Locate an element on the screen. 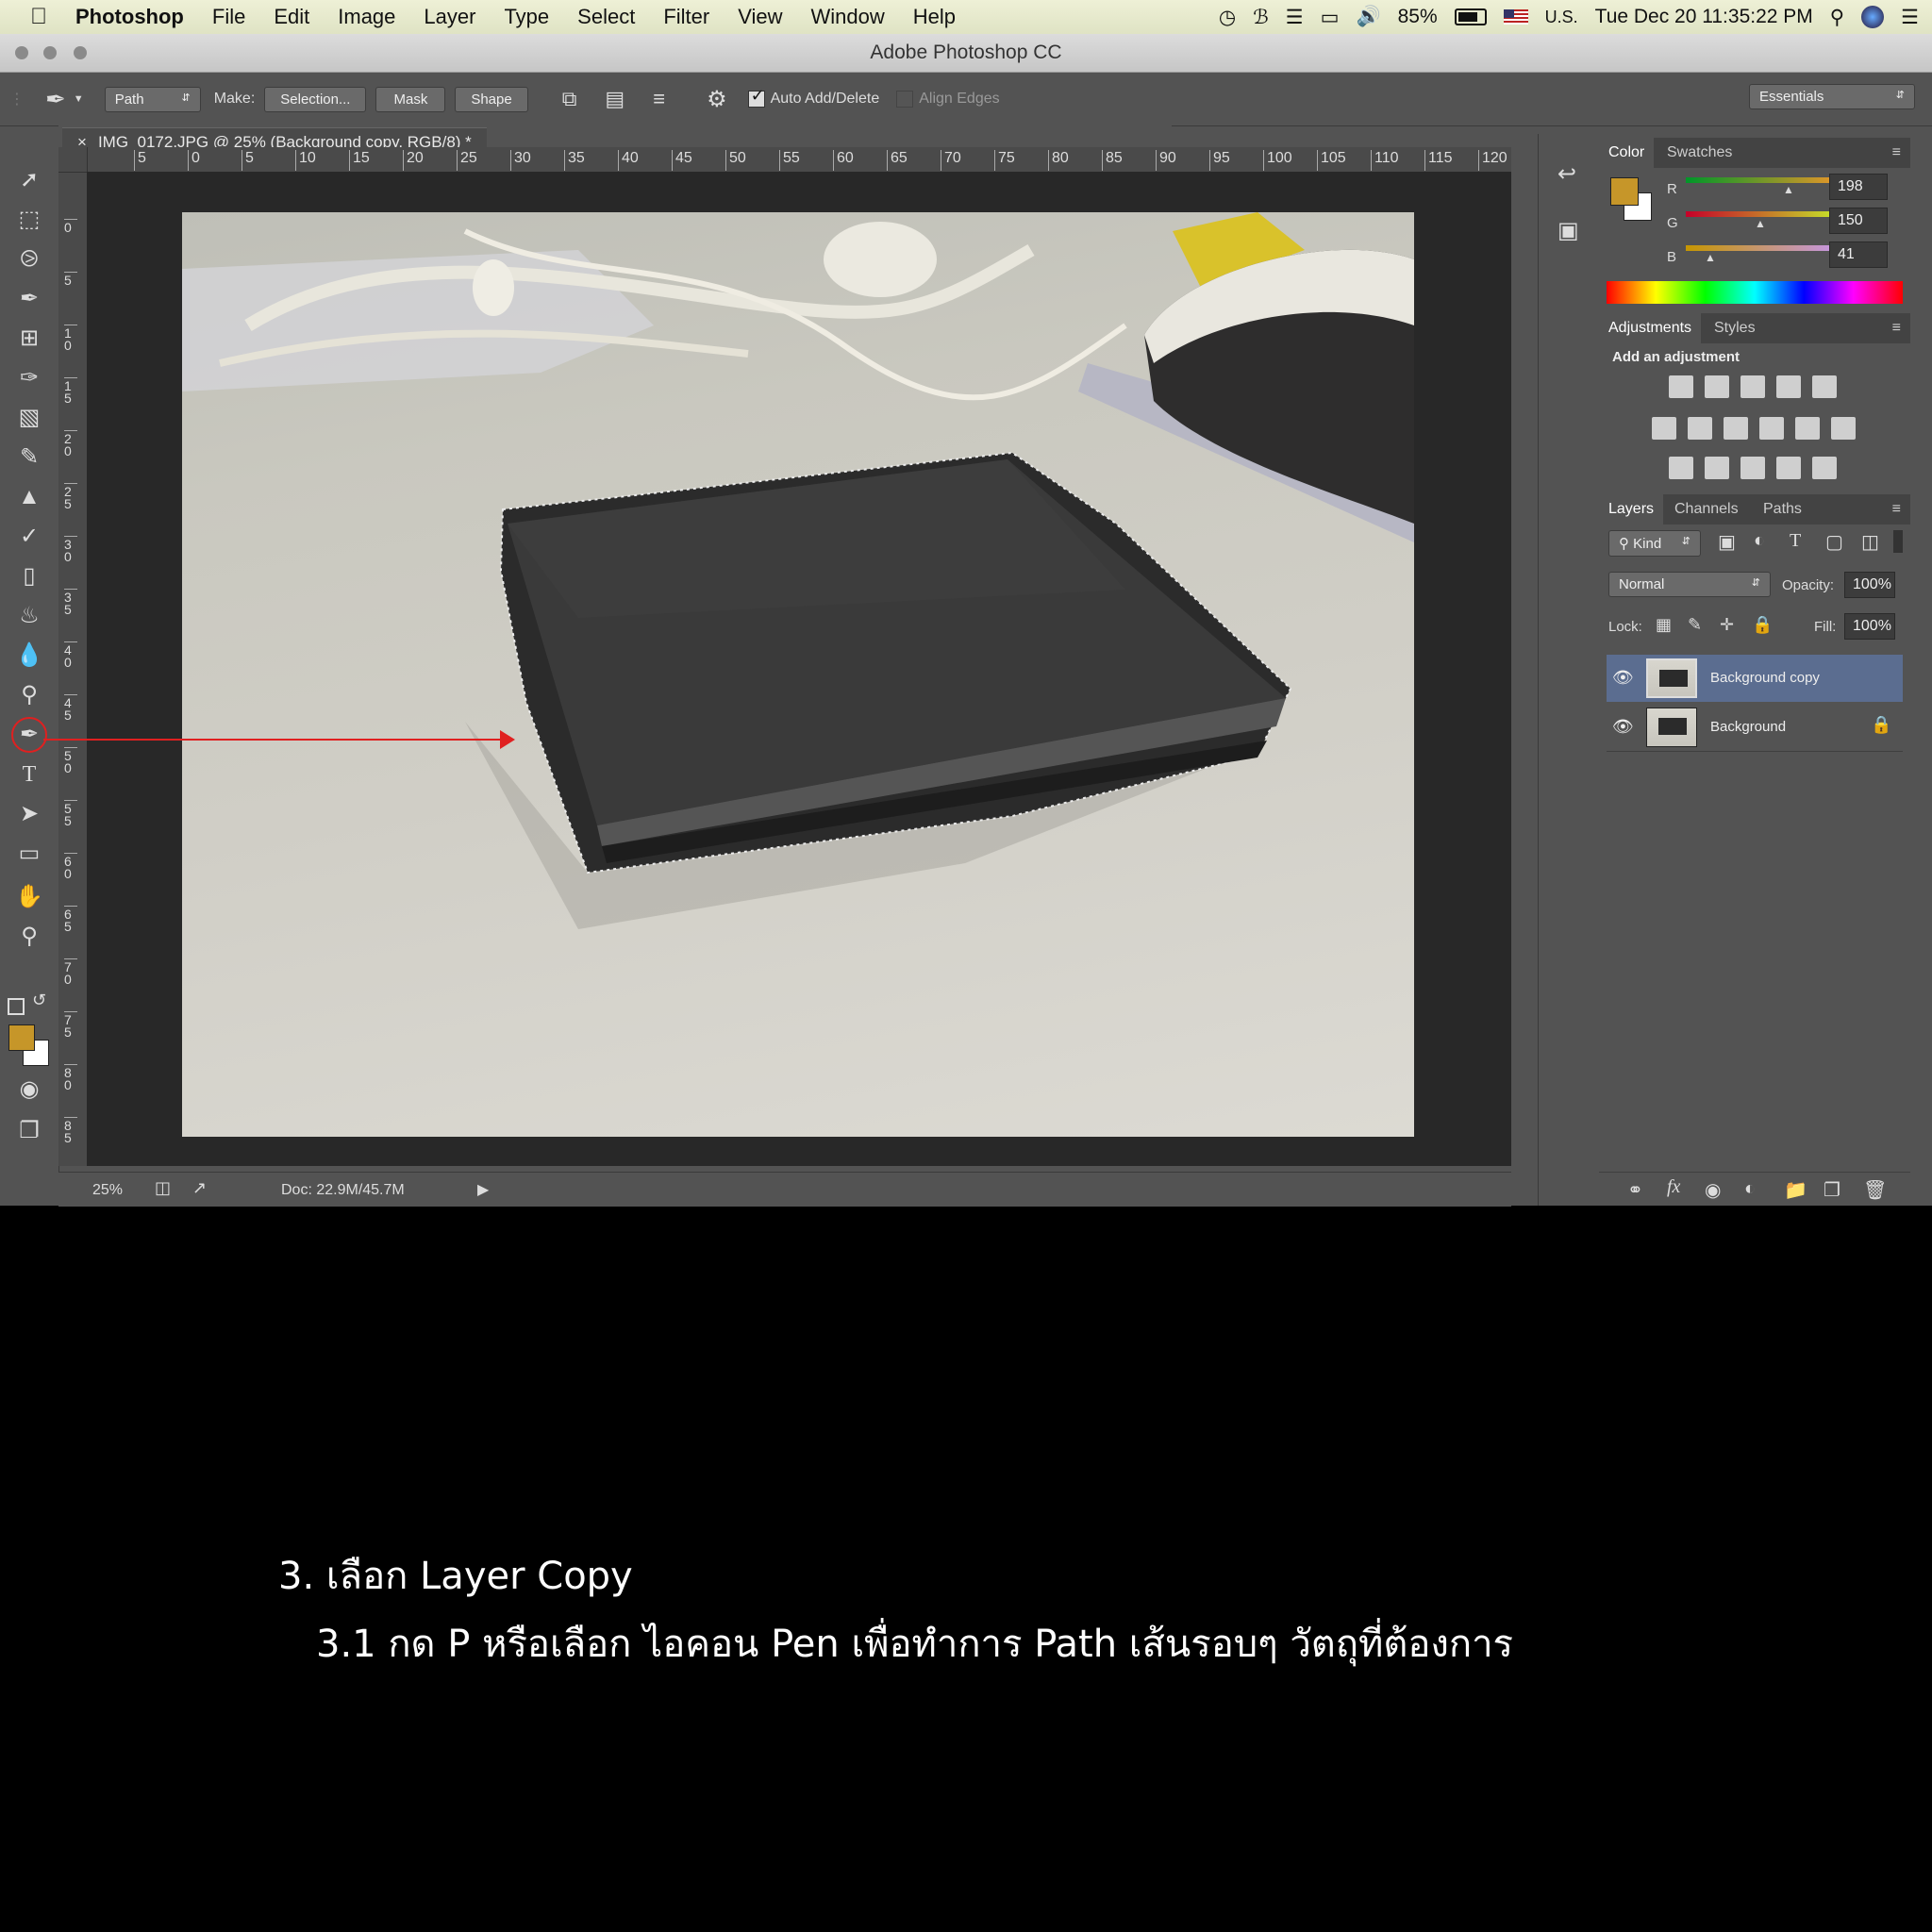  screen-mode-icon: ❐ is located at coordinates (29, 1131).